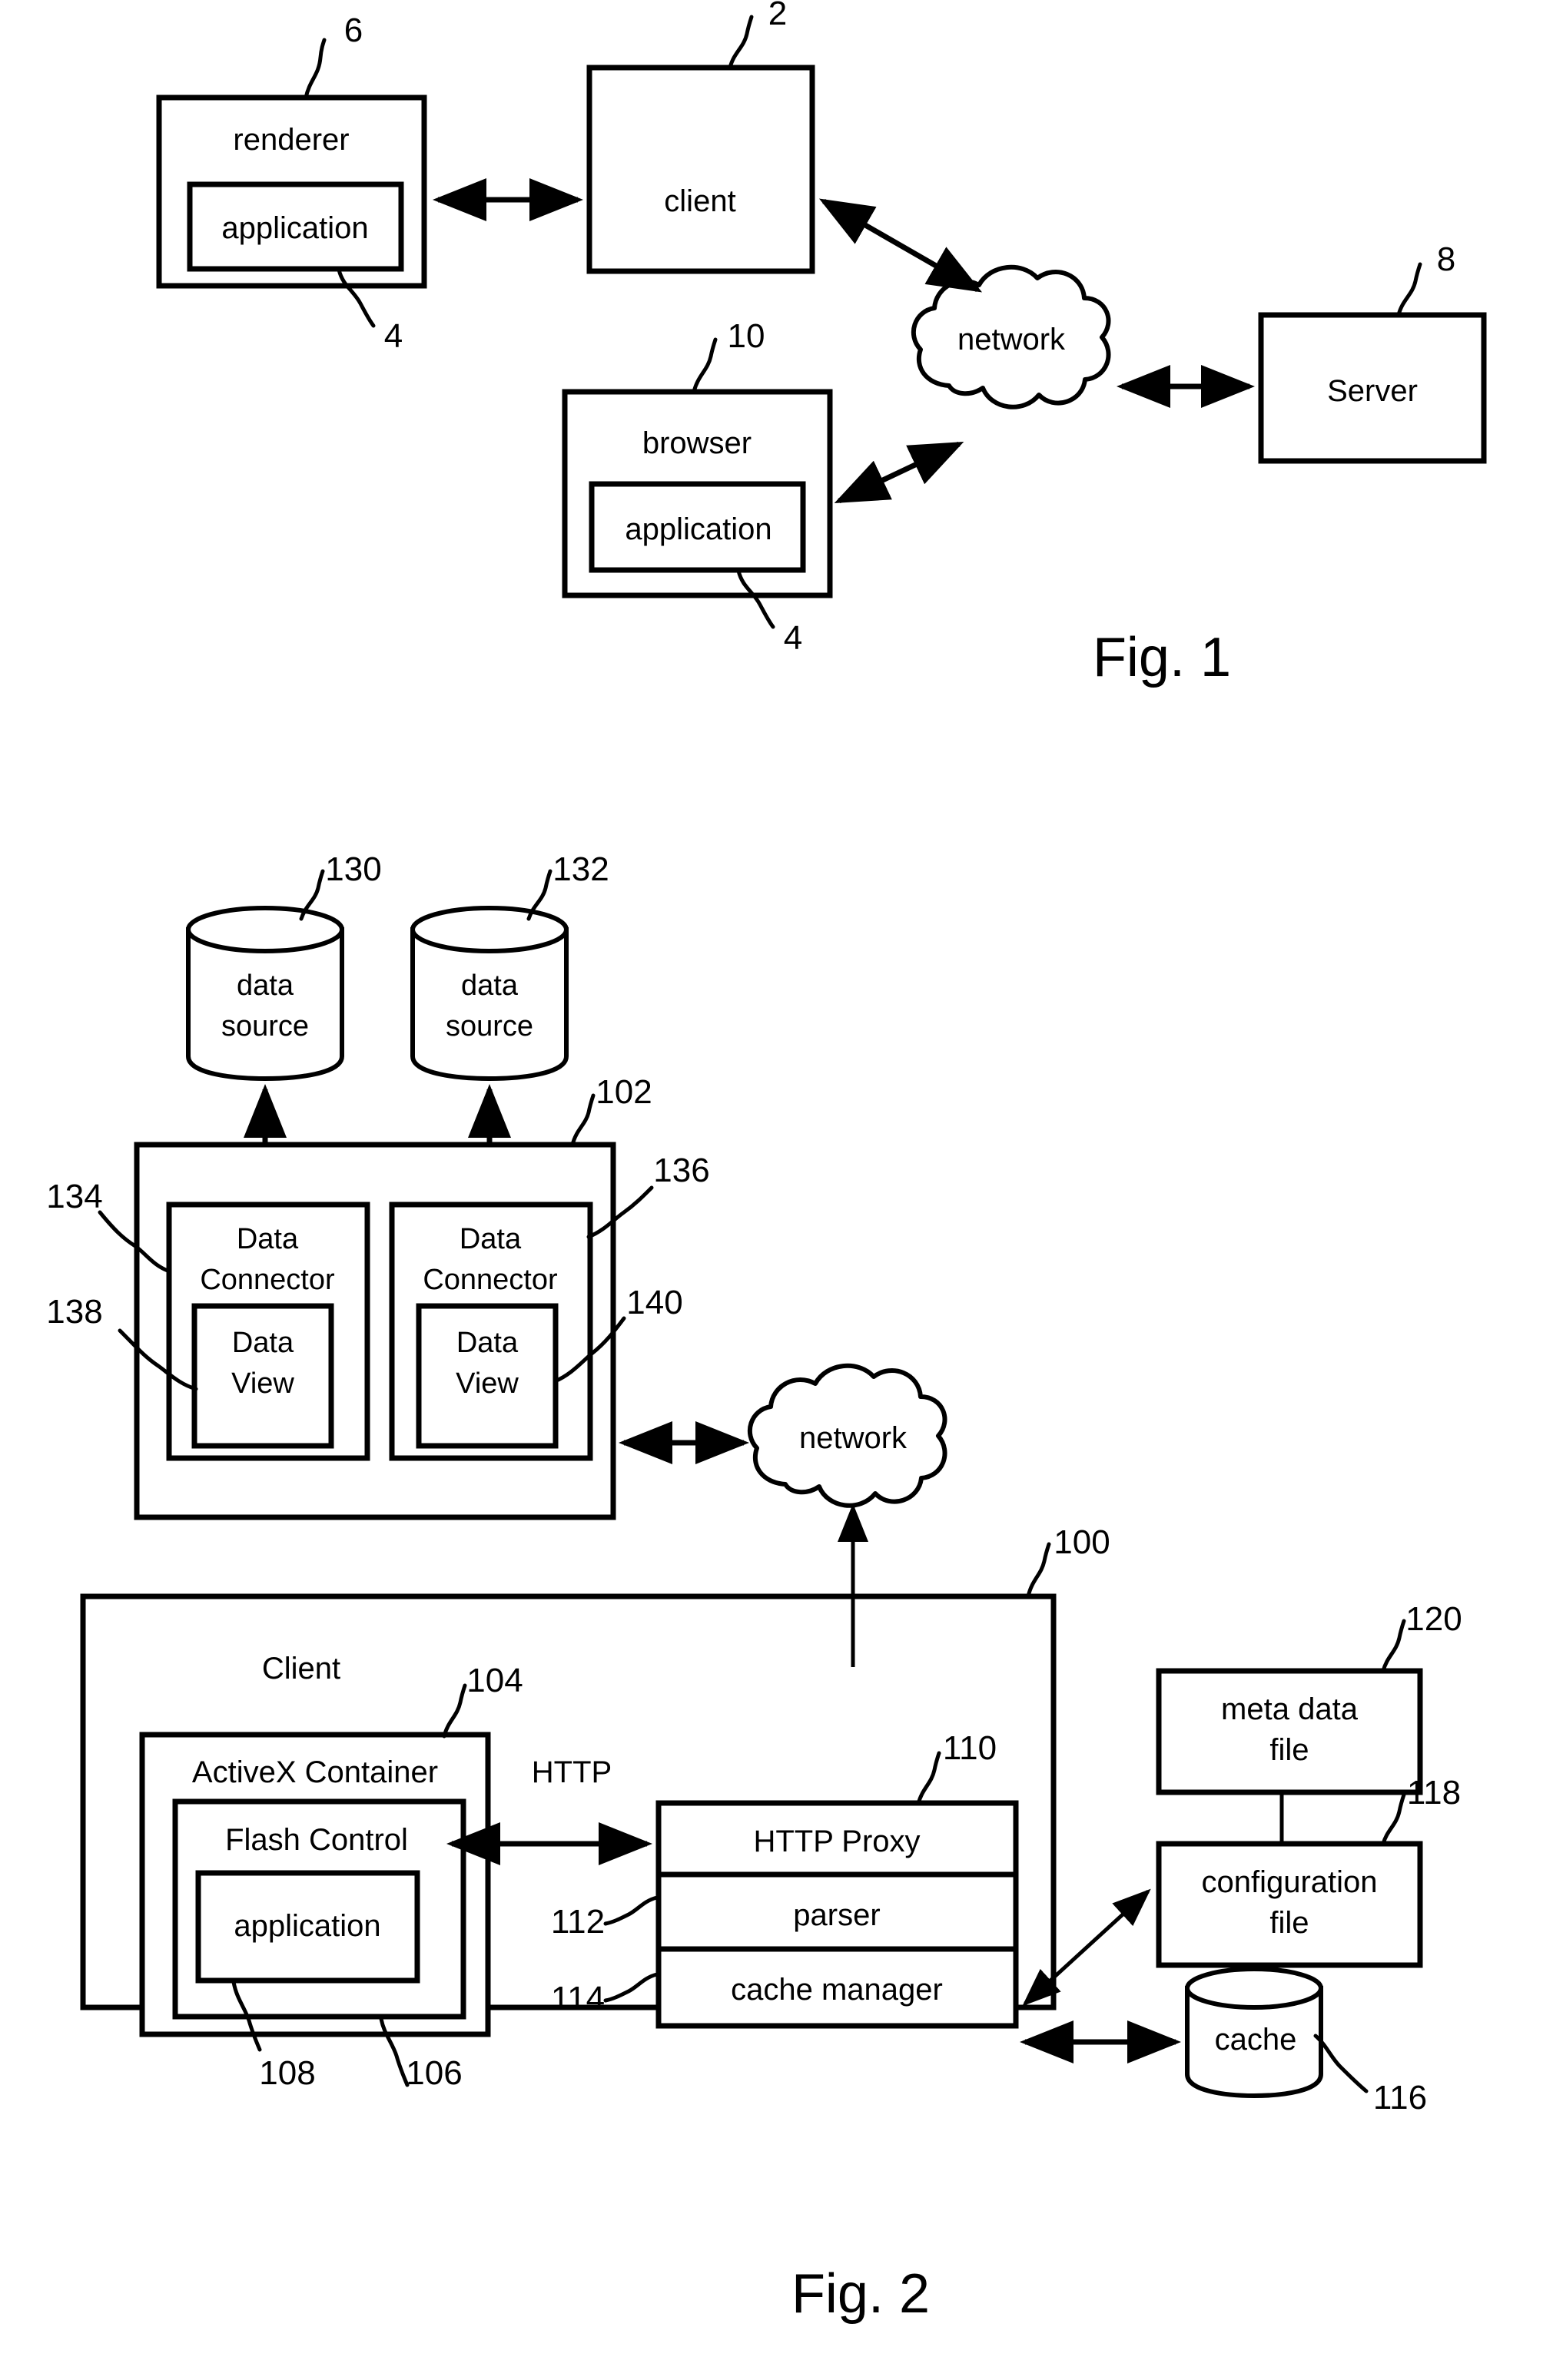 This screenshot has height=2380, width=1553. Describe the element at coordinates (1162, 657) in the screenshot. I see `fig1-caption: Fig. 1` at that location.